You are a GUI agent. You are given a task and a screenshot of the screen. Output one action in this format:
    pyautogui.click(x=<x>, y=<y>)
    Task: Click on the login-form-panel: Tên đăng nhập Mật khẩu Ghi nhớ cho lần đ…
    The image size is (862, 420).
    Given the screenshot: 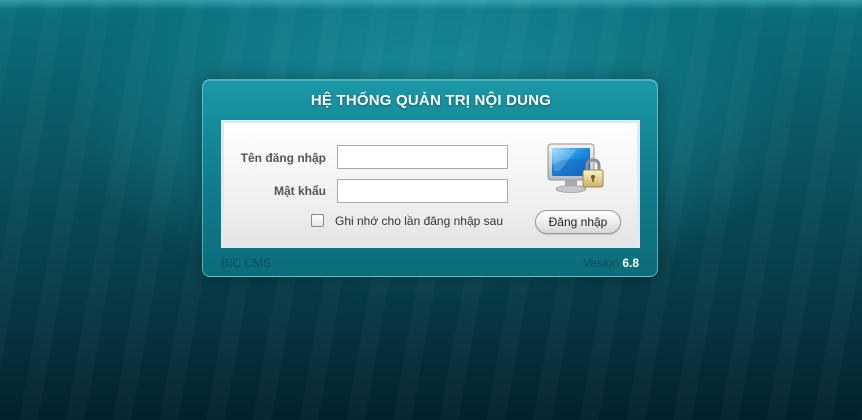 What is the action you would take?
    pyautogui.click(x=430, y=184)
    